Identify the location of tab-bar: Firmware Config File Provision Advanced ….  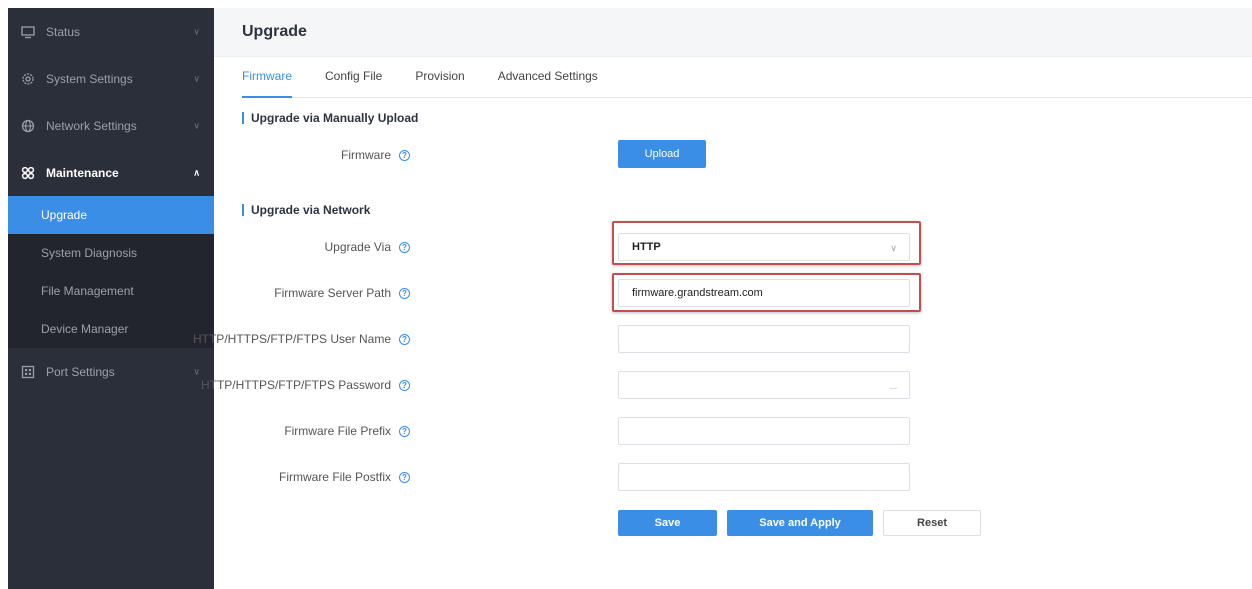
(747, 82).